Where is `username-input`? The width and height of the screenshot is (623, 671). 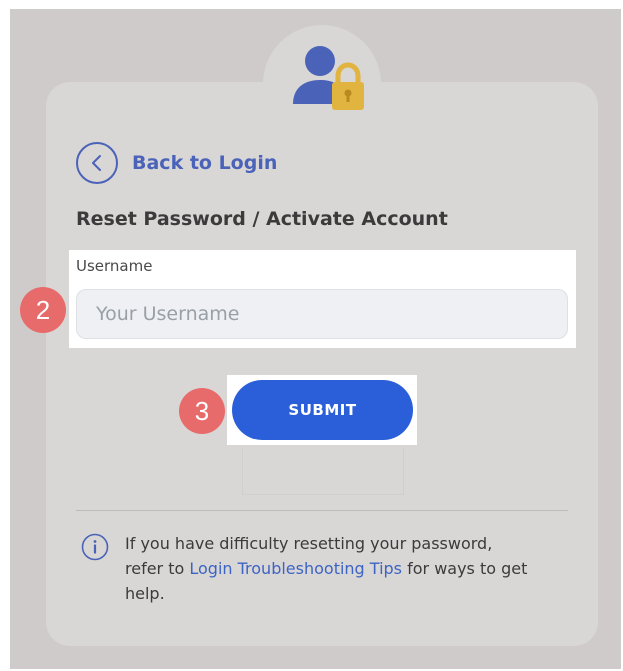
username-input is located at coordinates (322, 314).